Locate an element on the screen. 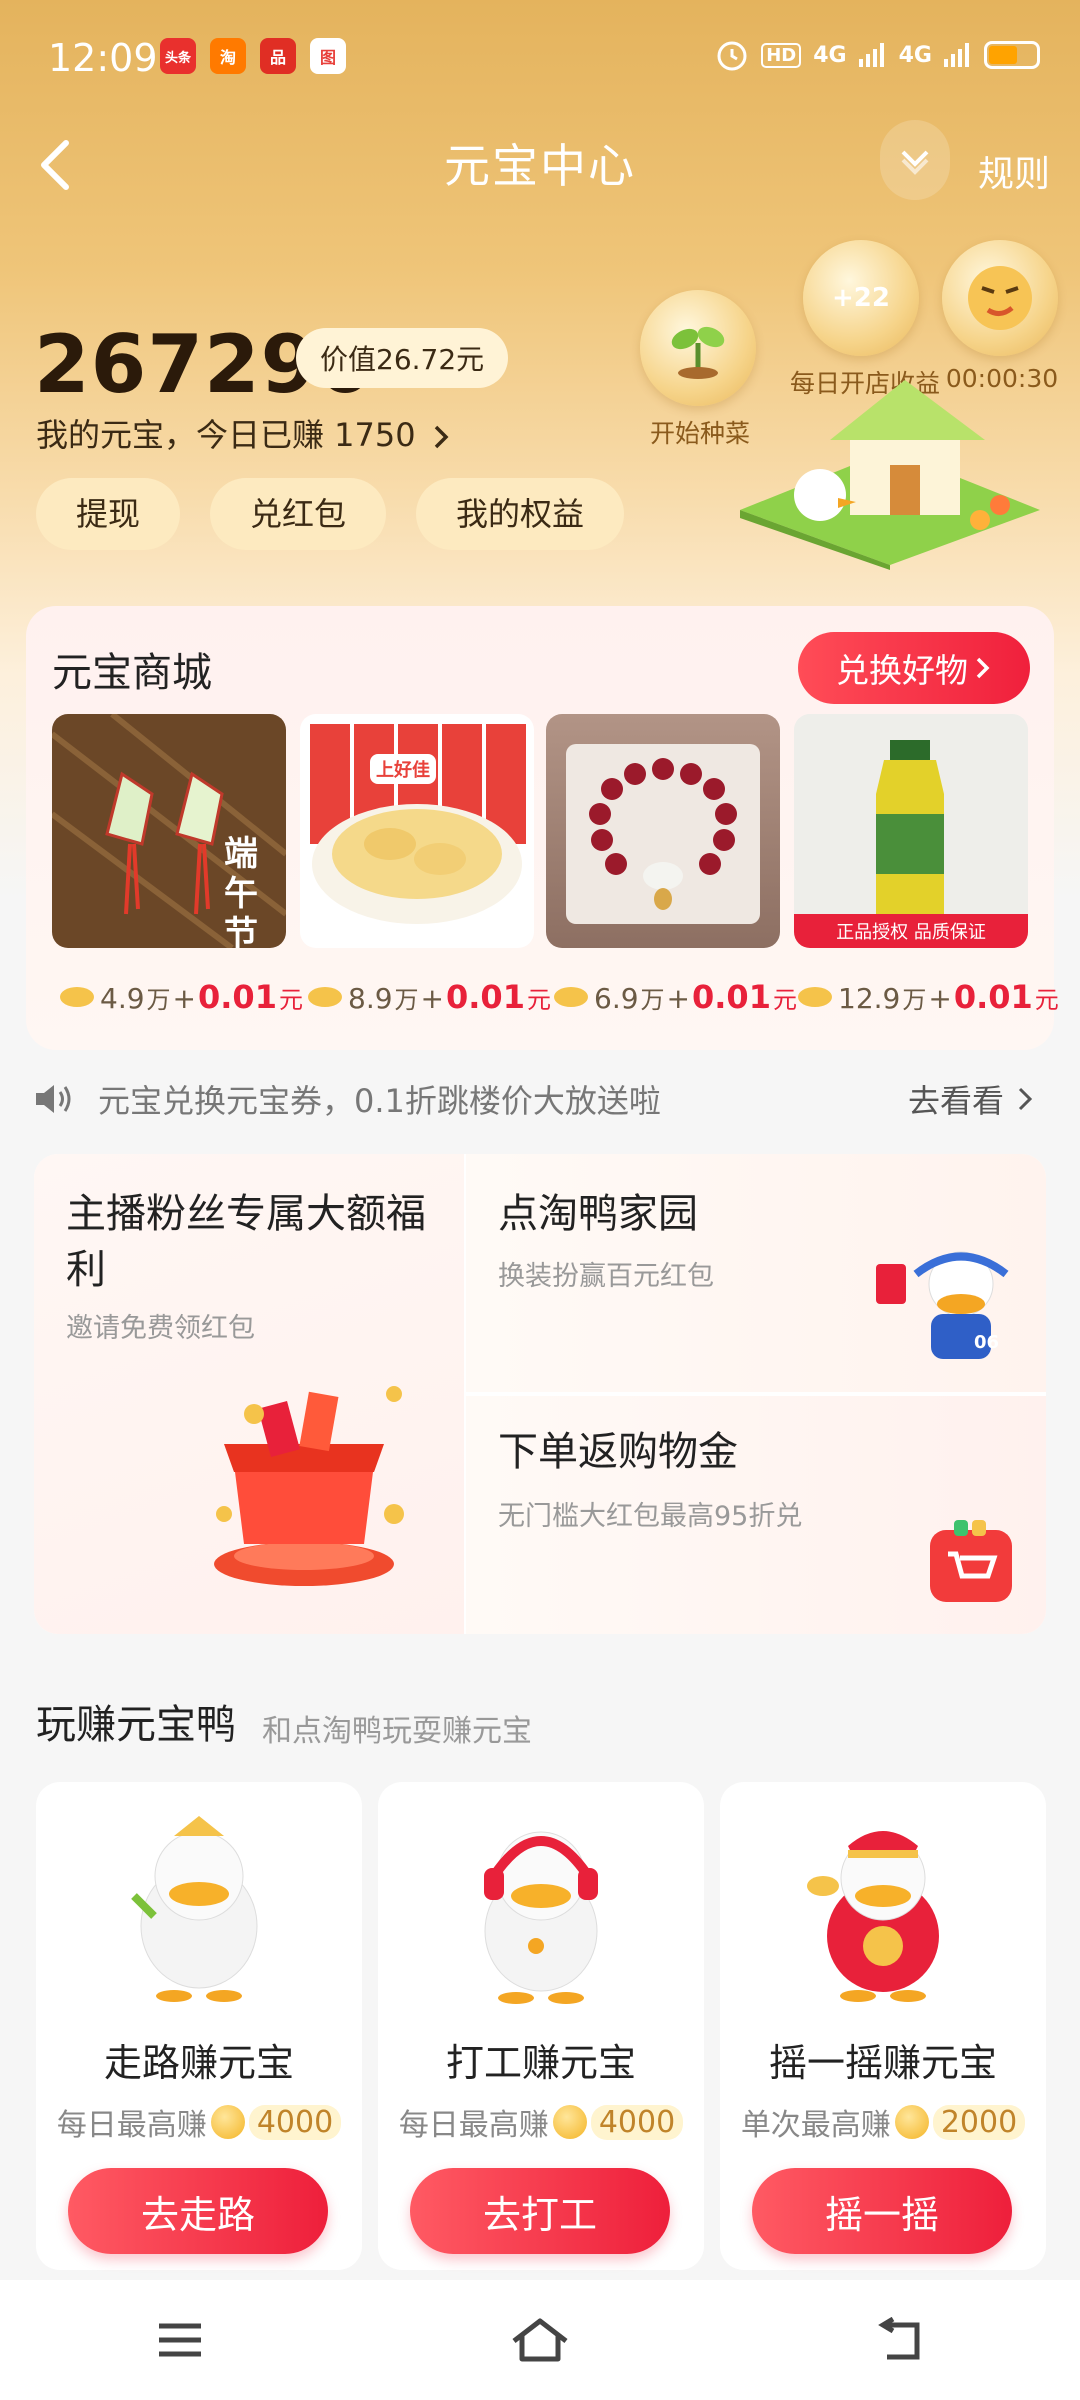  walk-max-label: 每日最高赚 is located at coordinates (131, 2125).